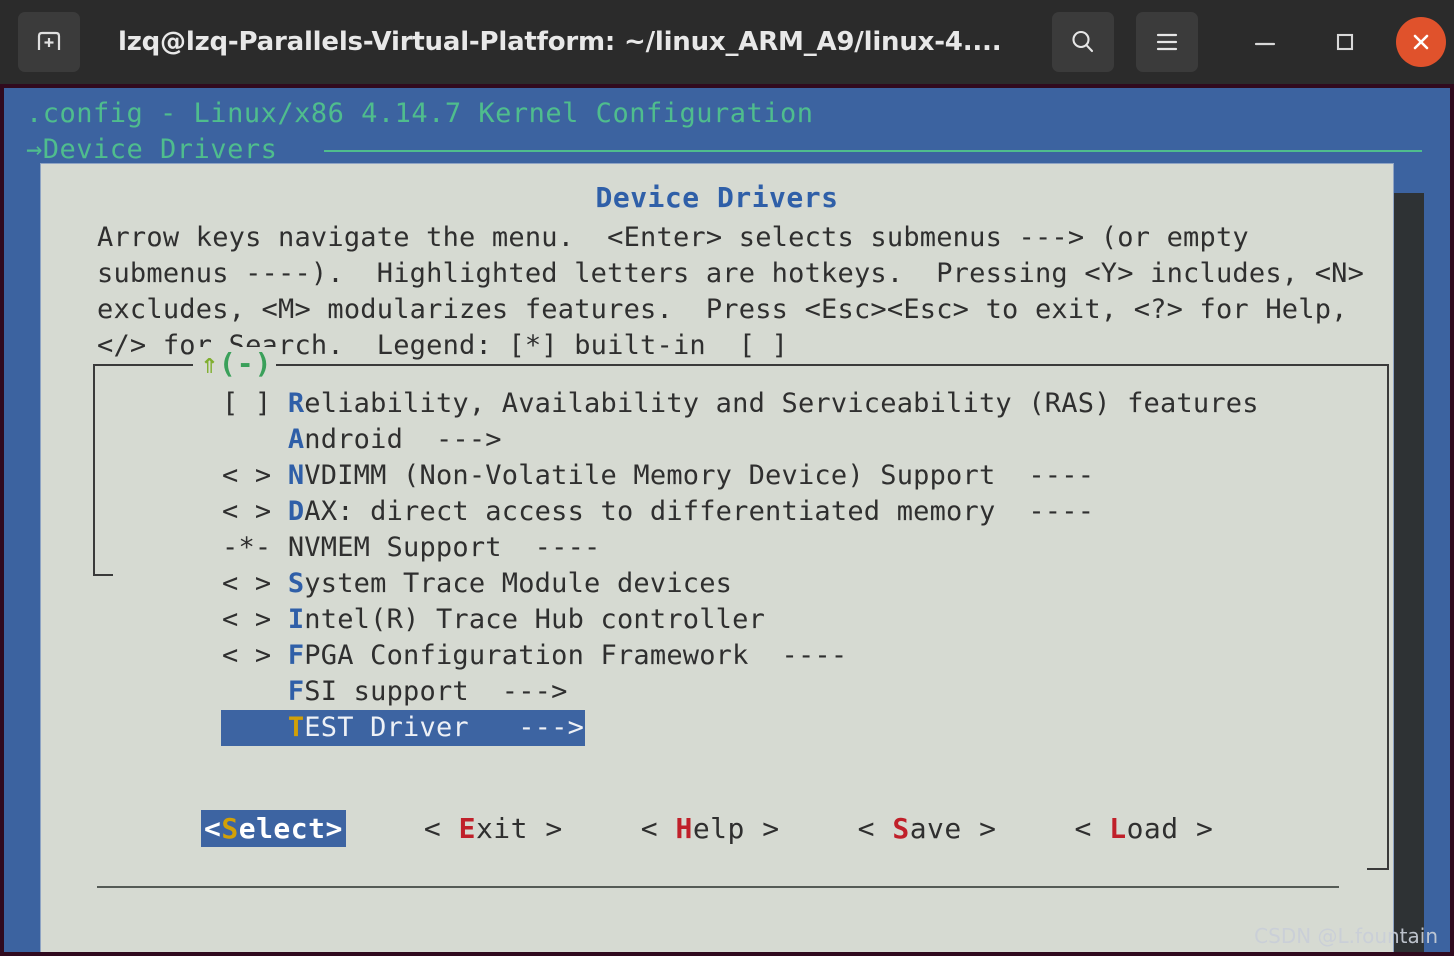 The width and height of the screenshot is (1454, 956). What do you see at coordinates (296, 511) in the screenshot?
I see `menu-item-hotkey: D` at bounding box center [296, 511].